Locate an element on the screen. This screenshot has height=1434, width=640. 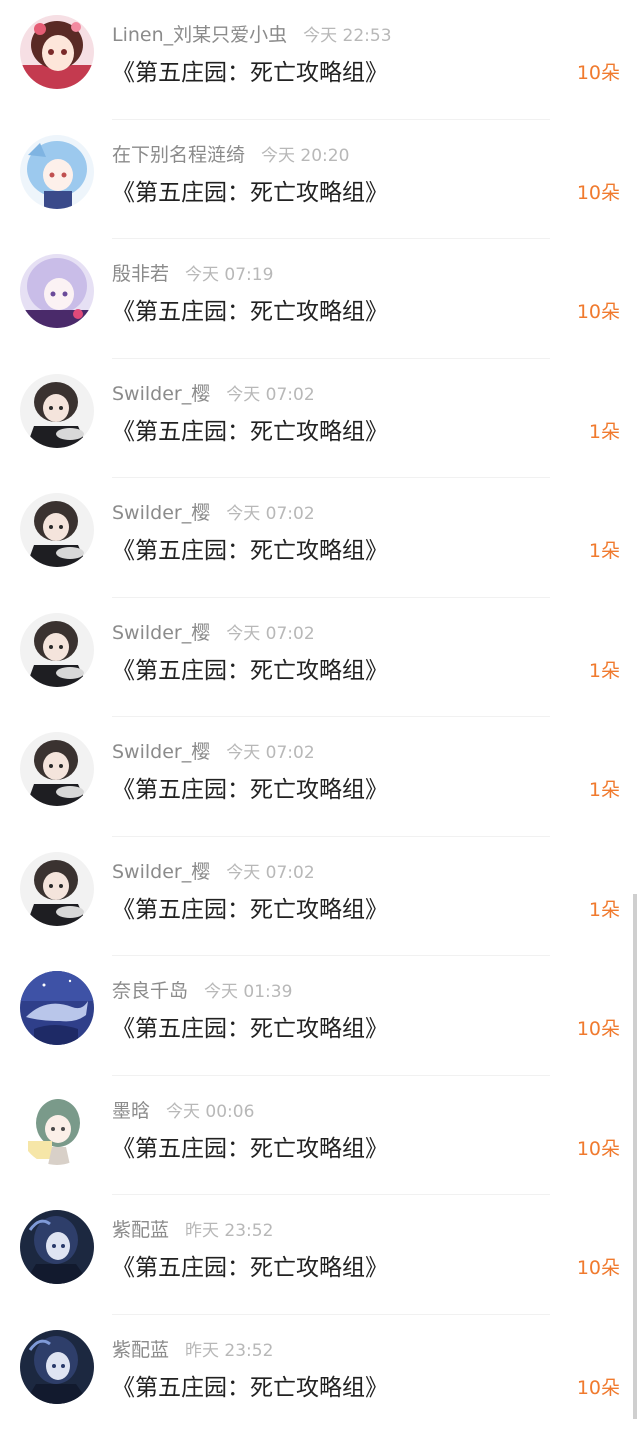
list-item: 在下别名程涟绮今天 20:20 《第五庄园：死亡攻略组》 10朵 is located at coordinates (320, 180).